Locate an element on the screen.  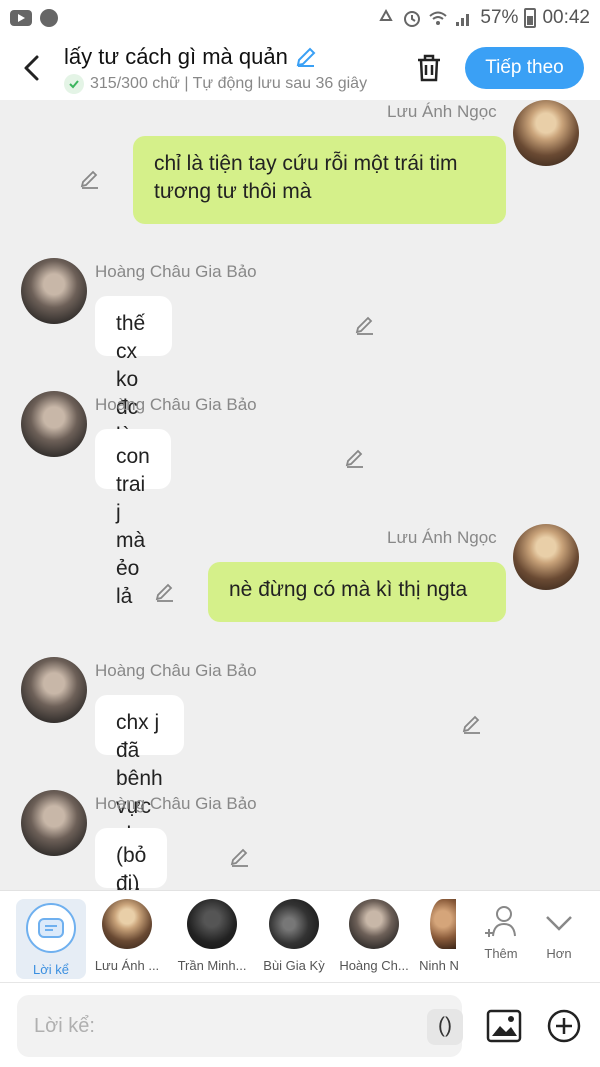
character-narration: Lời kể is located at coordinates (51, 939).